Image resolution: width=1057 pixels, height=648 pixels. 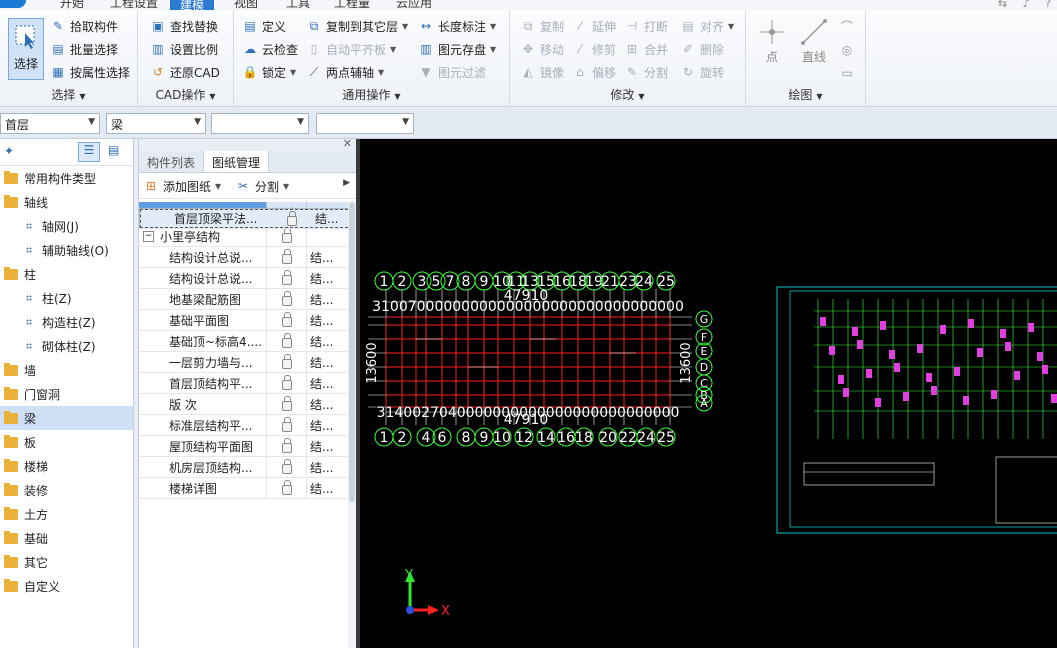 What do you see at coordinates (185, 94) in the screenshot?
I see `cad-group-label: CAD操作 ▼` at bounding box center [185, 94].